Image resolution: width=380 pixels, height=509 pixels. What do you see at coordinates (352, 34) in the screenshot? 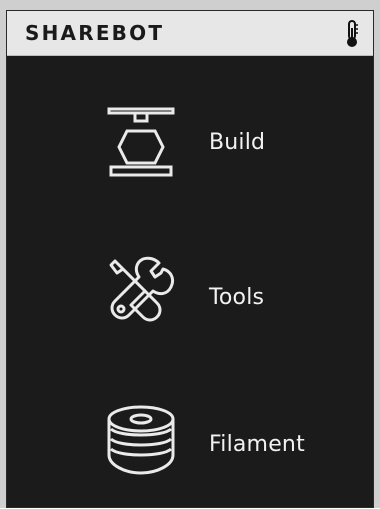
I see `thermometer-icon` at bounding box center [352, 34].